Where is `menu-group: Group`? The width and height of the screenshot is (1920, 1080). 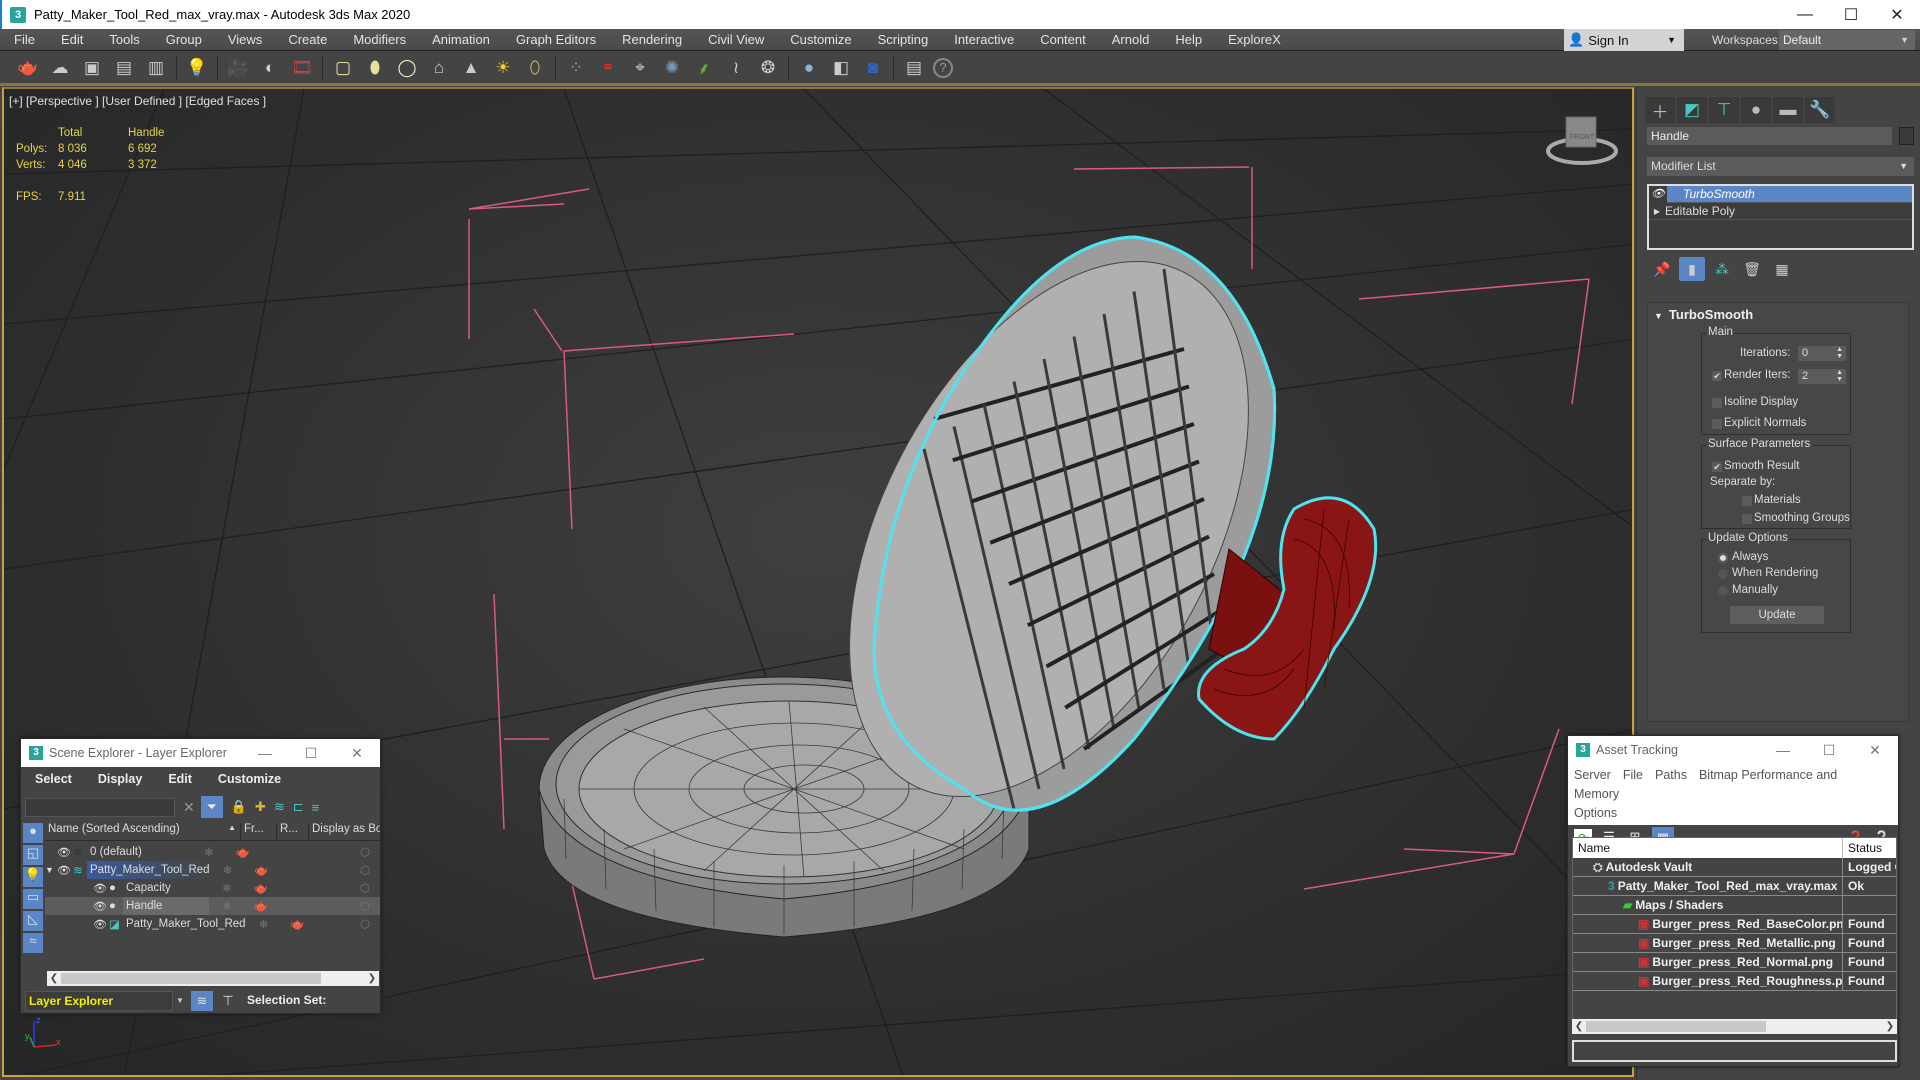 menu-group: Group is located at coordinates (183, 40).